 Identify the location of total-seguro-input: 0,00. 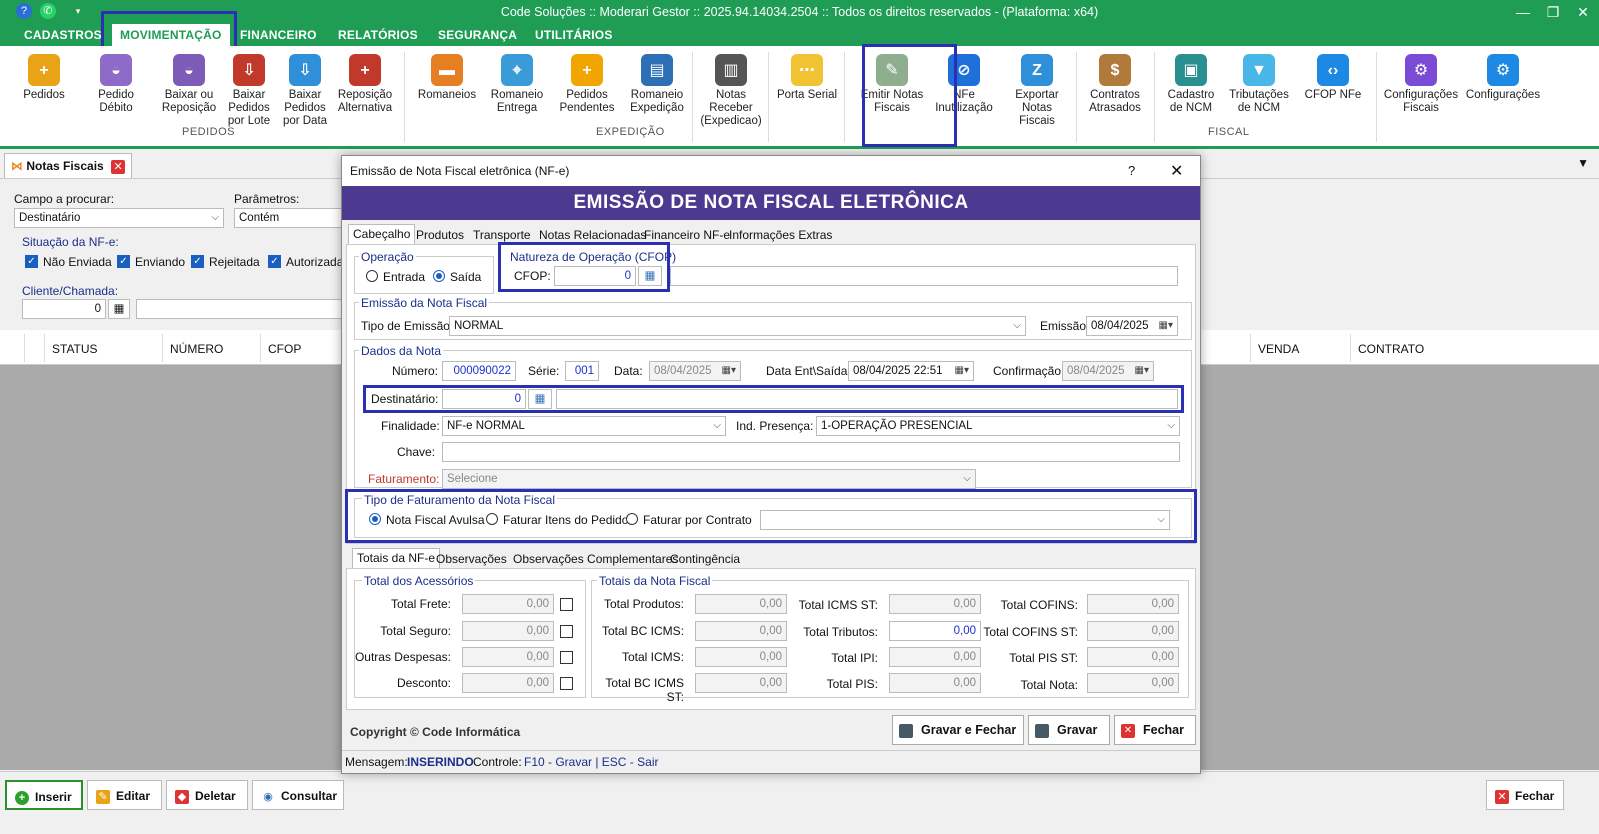
(508, 631).